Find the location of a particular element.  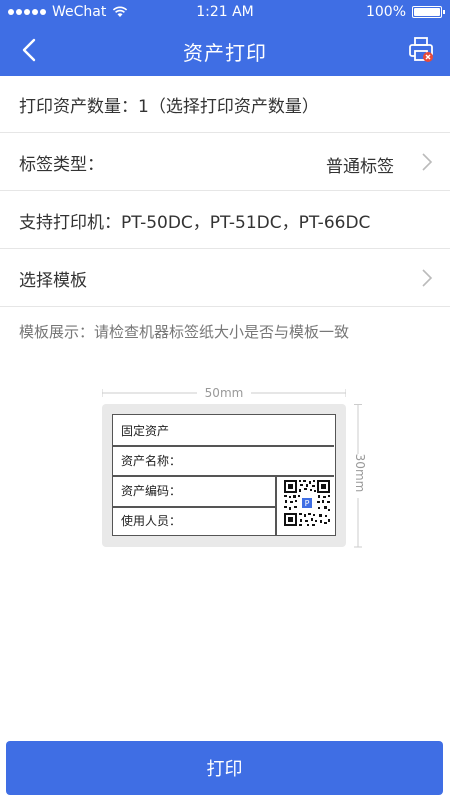

label-type-row: 标签类型： 普通标签 is located at coordinates (225, 162).